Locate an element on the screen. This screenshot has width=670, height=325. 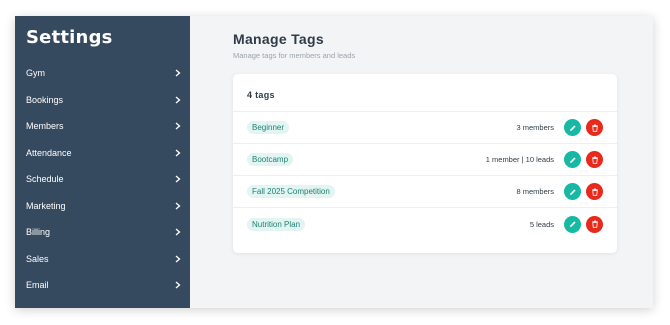
sidebar-item-marketing: Marketing is located at coordinates (102, 206).